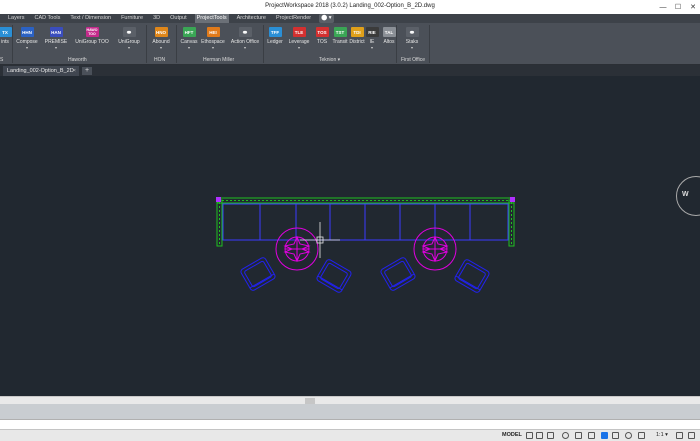 This screenshot has width=700, height=441. What do you see at coordinates (512, 435) in the screenshot?
I see `model-space-toggle: MODEL` at bounding box center [512, 435].